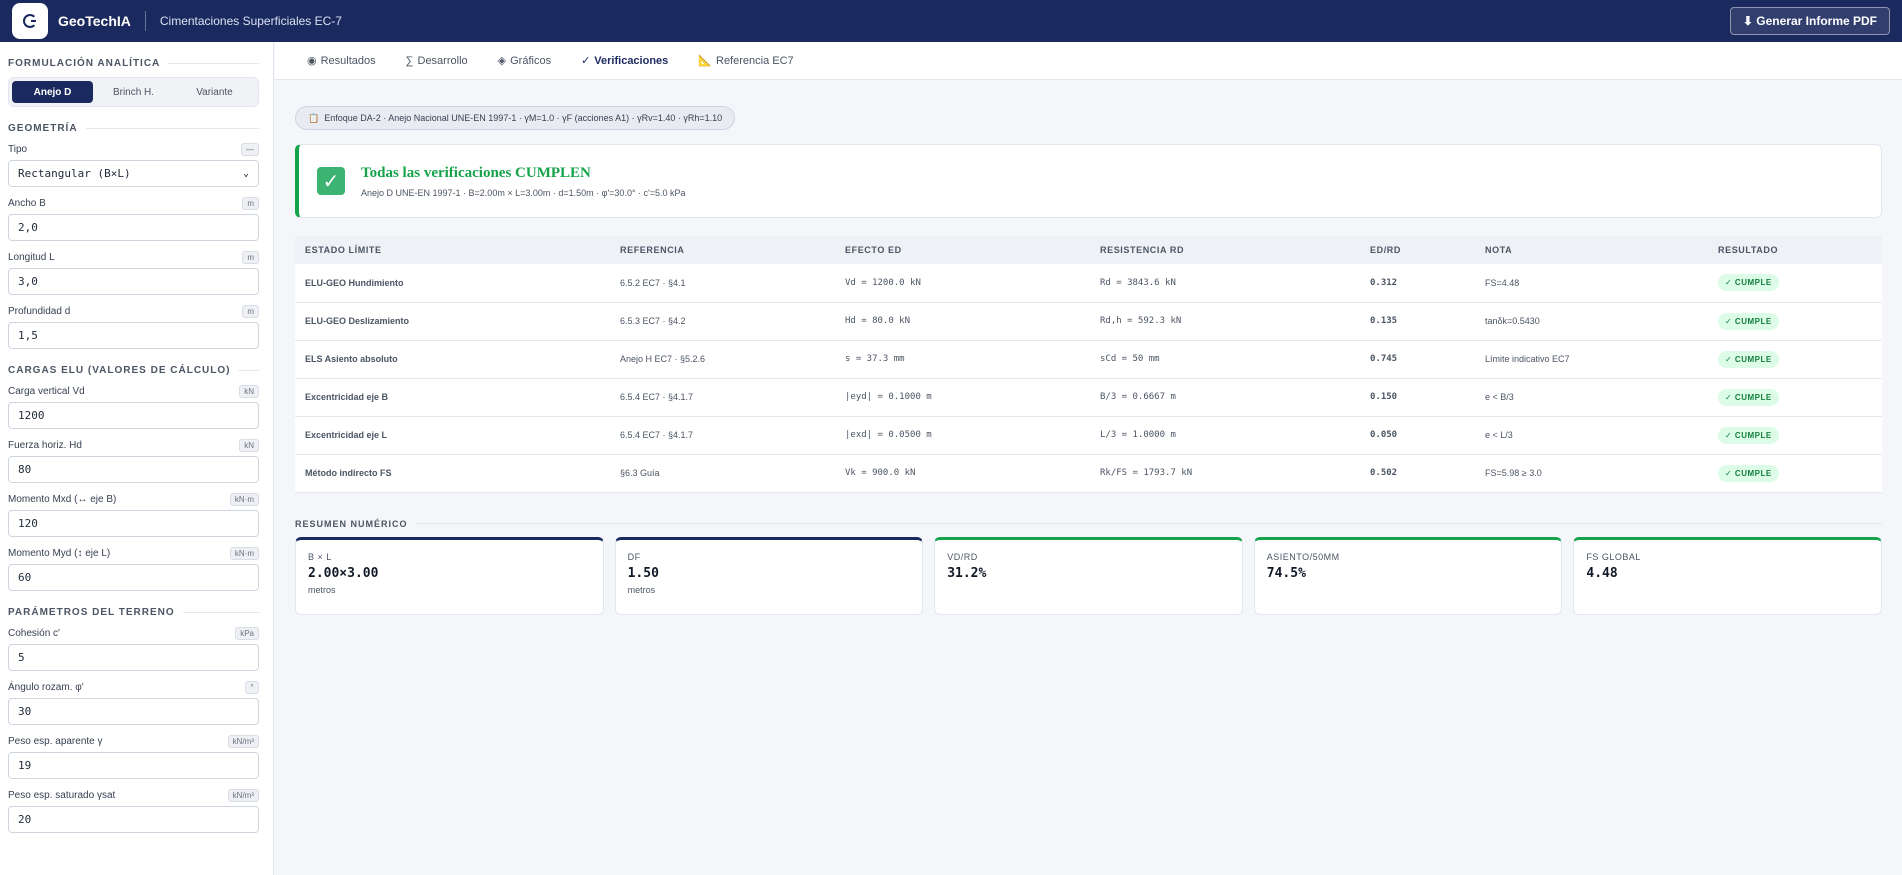 The image size is (1902, 875). What do you see at coordinates (722, 283) in the screenshot?
I see `row-referencia: 6.5.2 EC7 · §4.1` at bounding box center [722, 283].